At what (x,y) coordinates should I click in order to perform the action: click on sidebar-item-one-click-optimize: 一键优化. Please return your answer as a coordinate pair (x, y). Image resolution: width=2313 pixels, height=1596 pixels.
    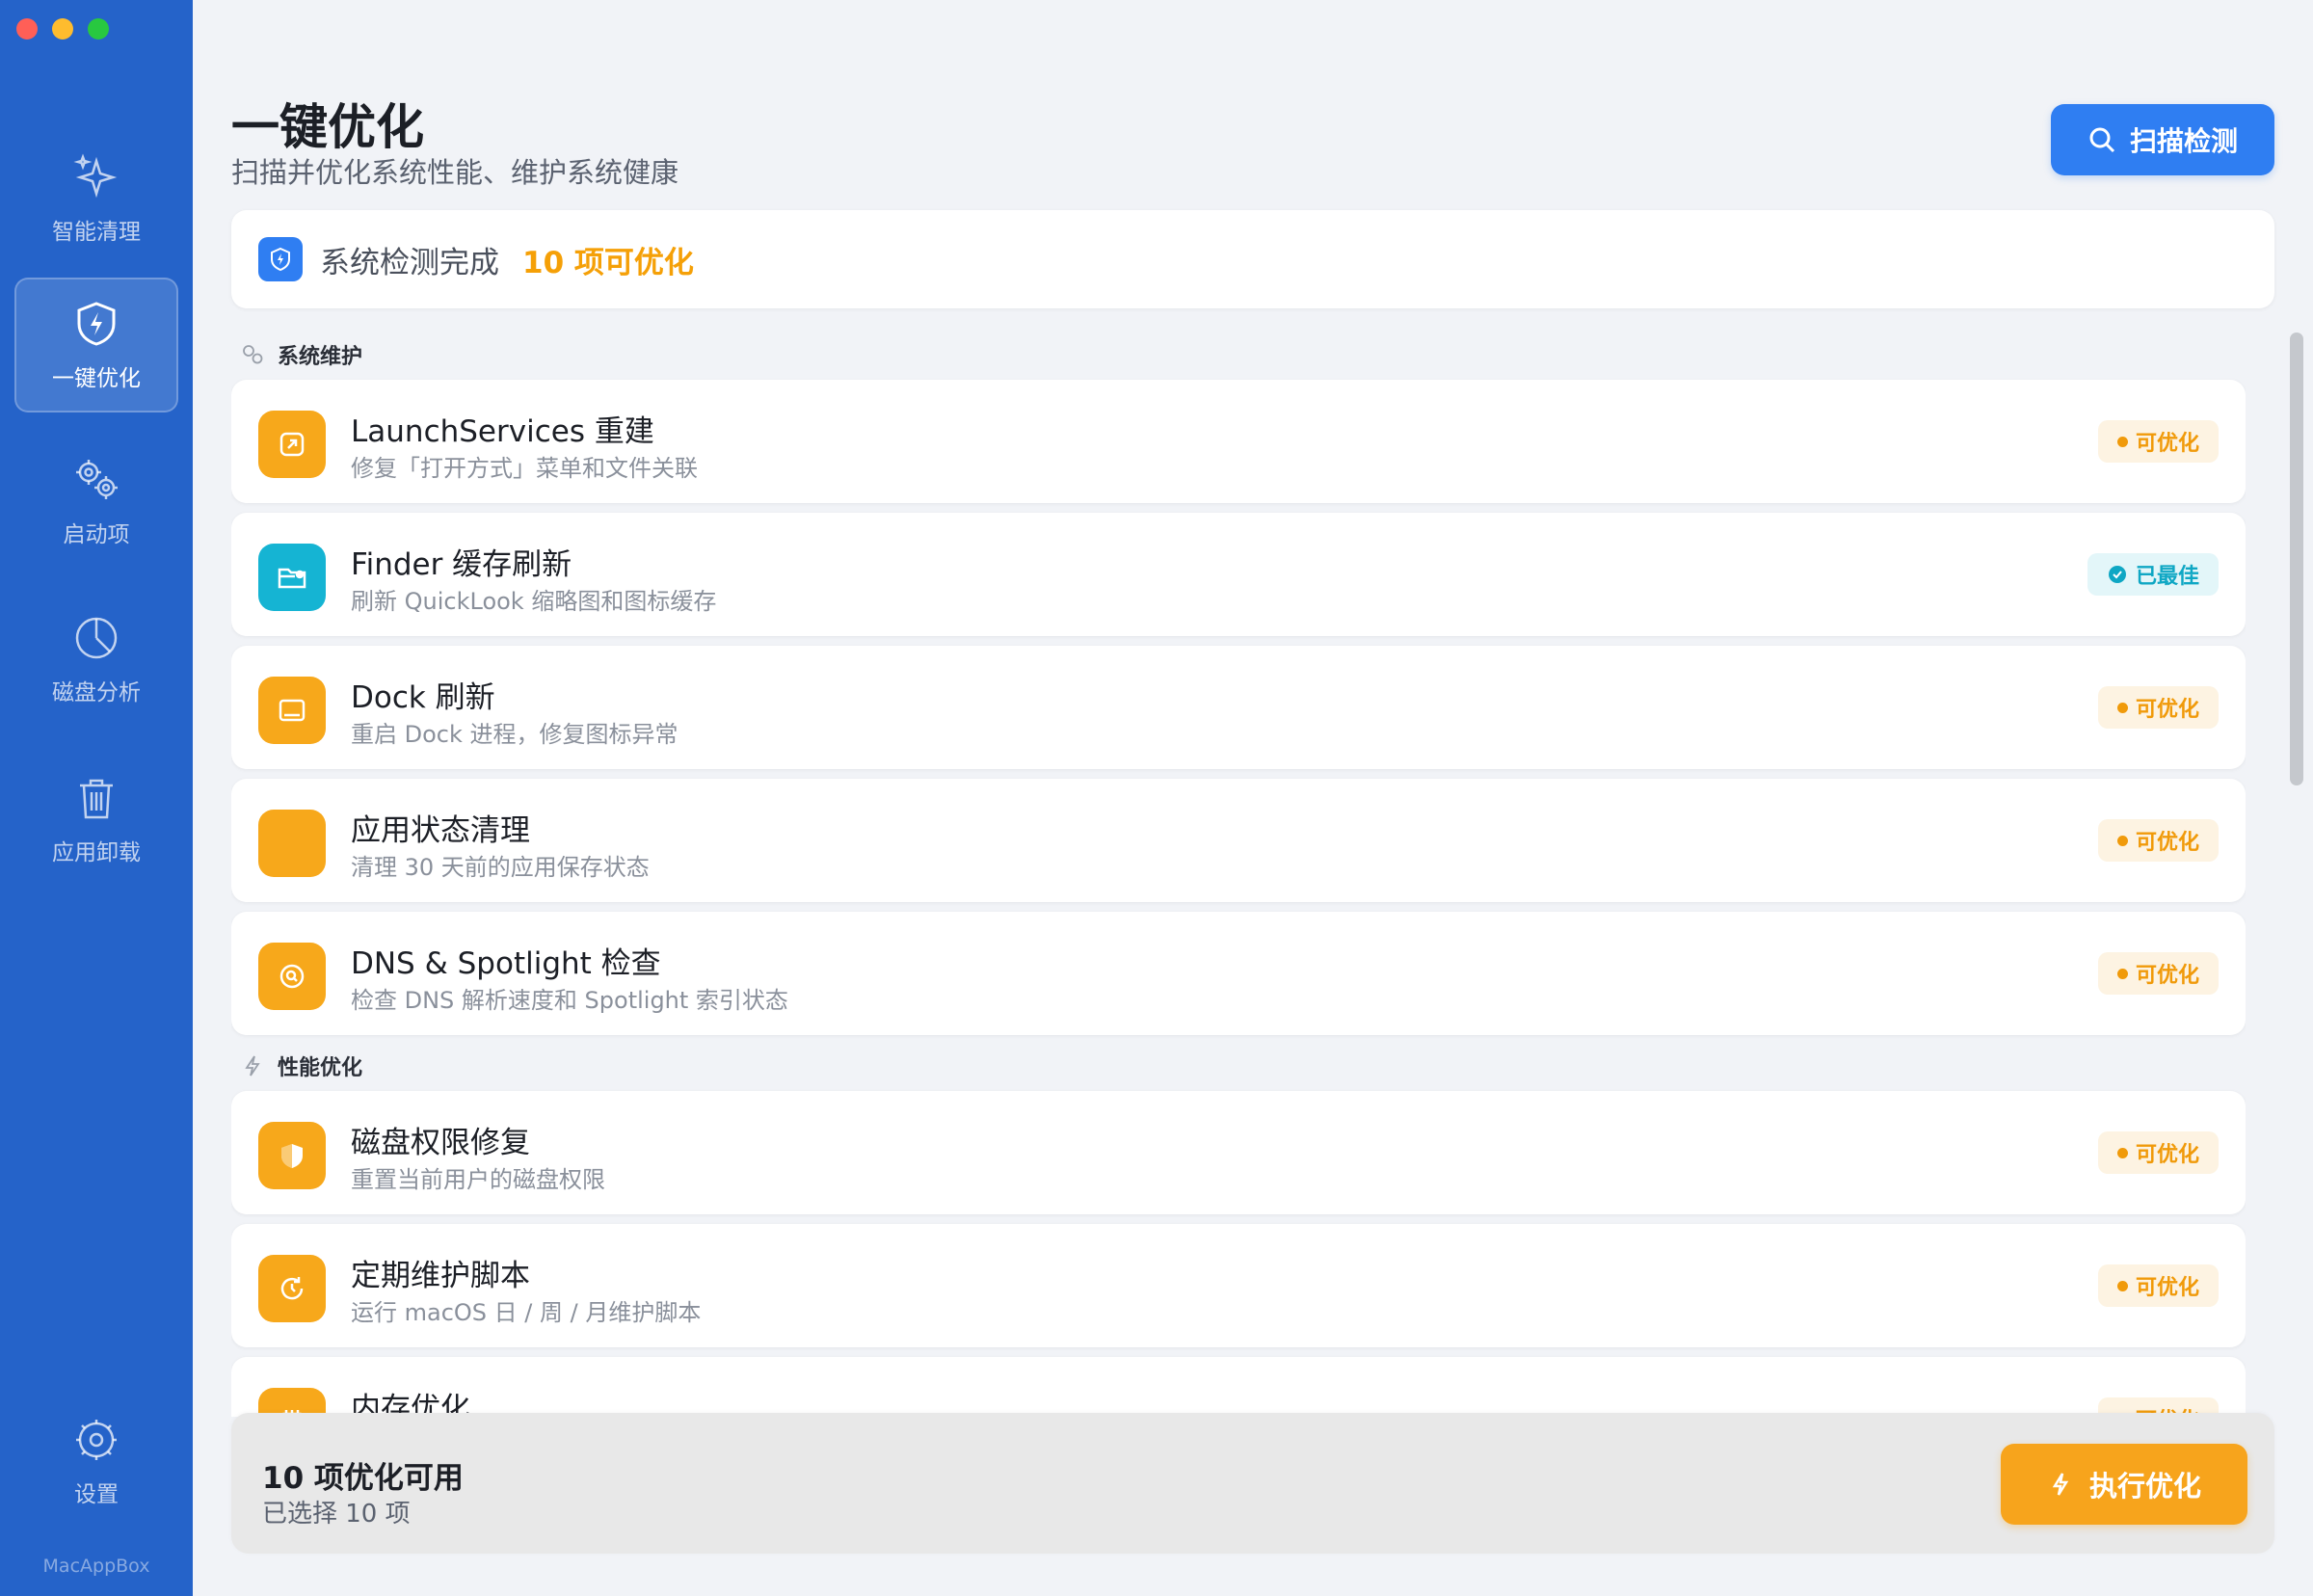
    Looking at the image, I should click on (96, 345).